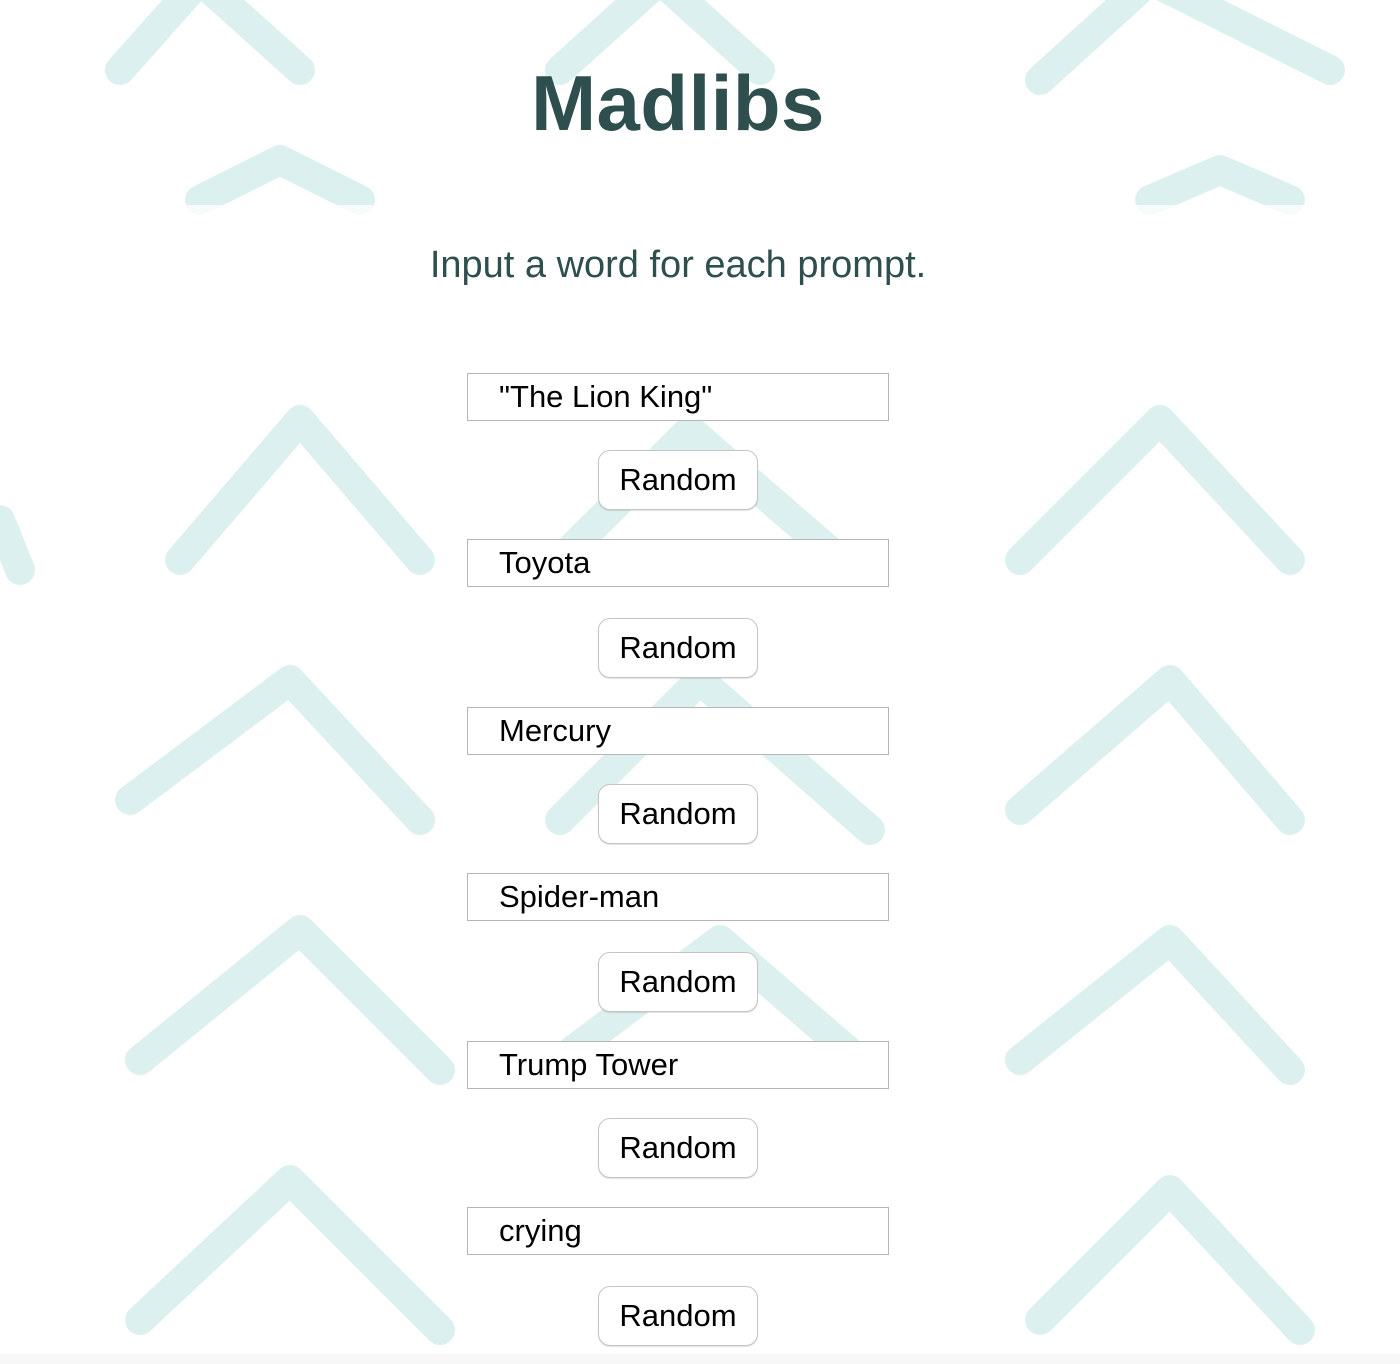  I want to click on random-button-5: Random, so click(678, 1148).